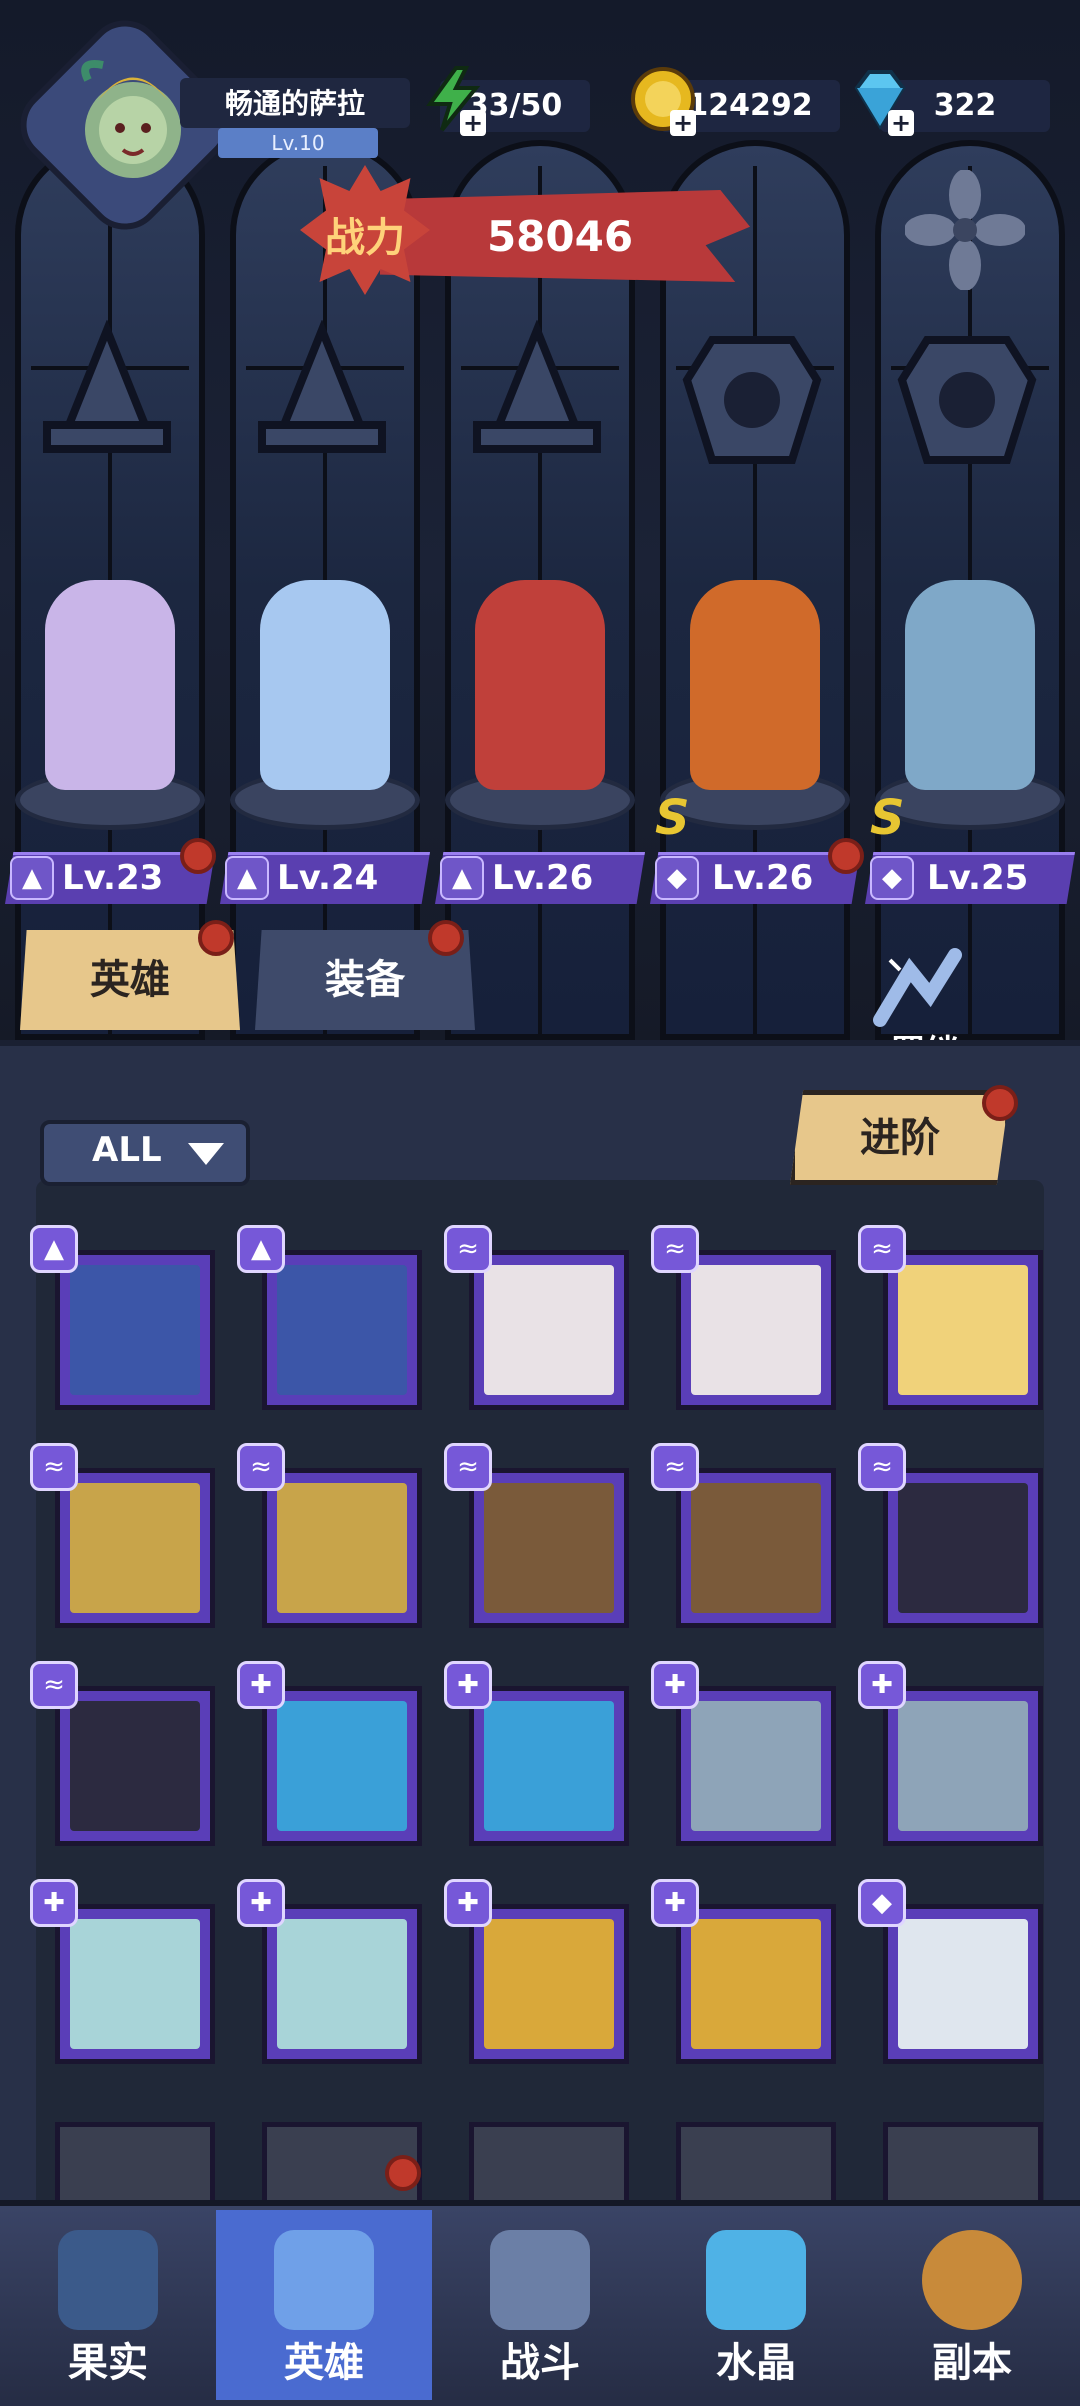 This screenshot has height=2406, width=1080. What do you see at coordinates (560, 236) in the screenshot?
I see `power-value: 58046` at bounding box center [560, 236].